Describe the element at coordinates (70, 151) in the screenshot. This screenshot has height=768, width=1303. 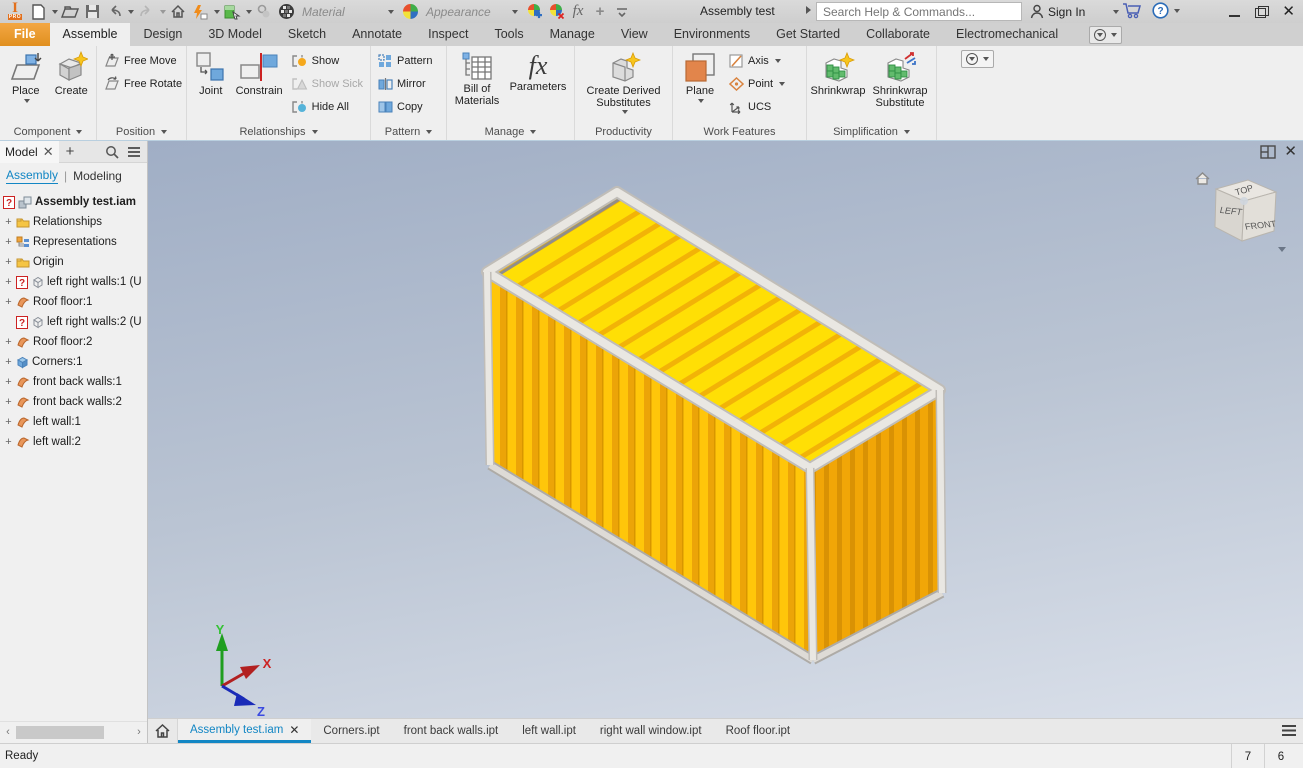
I see `browser-add-icon: +` at that location.